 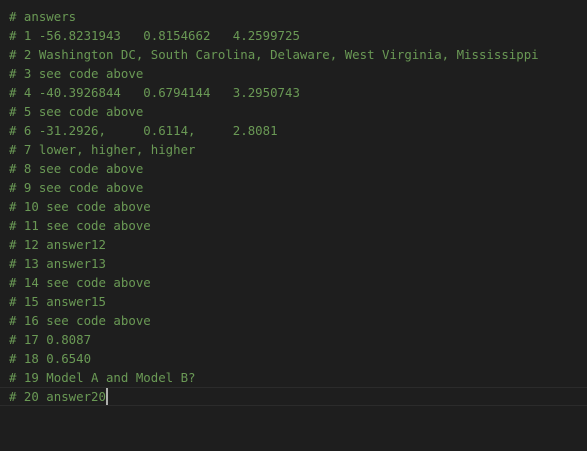 I want to click on code-line-19: # 19 Model A and Model B?, so click(x=102, y=377).